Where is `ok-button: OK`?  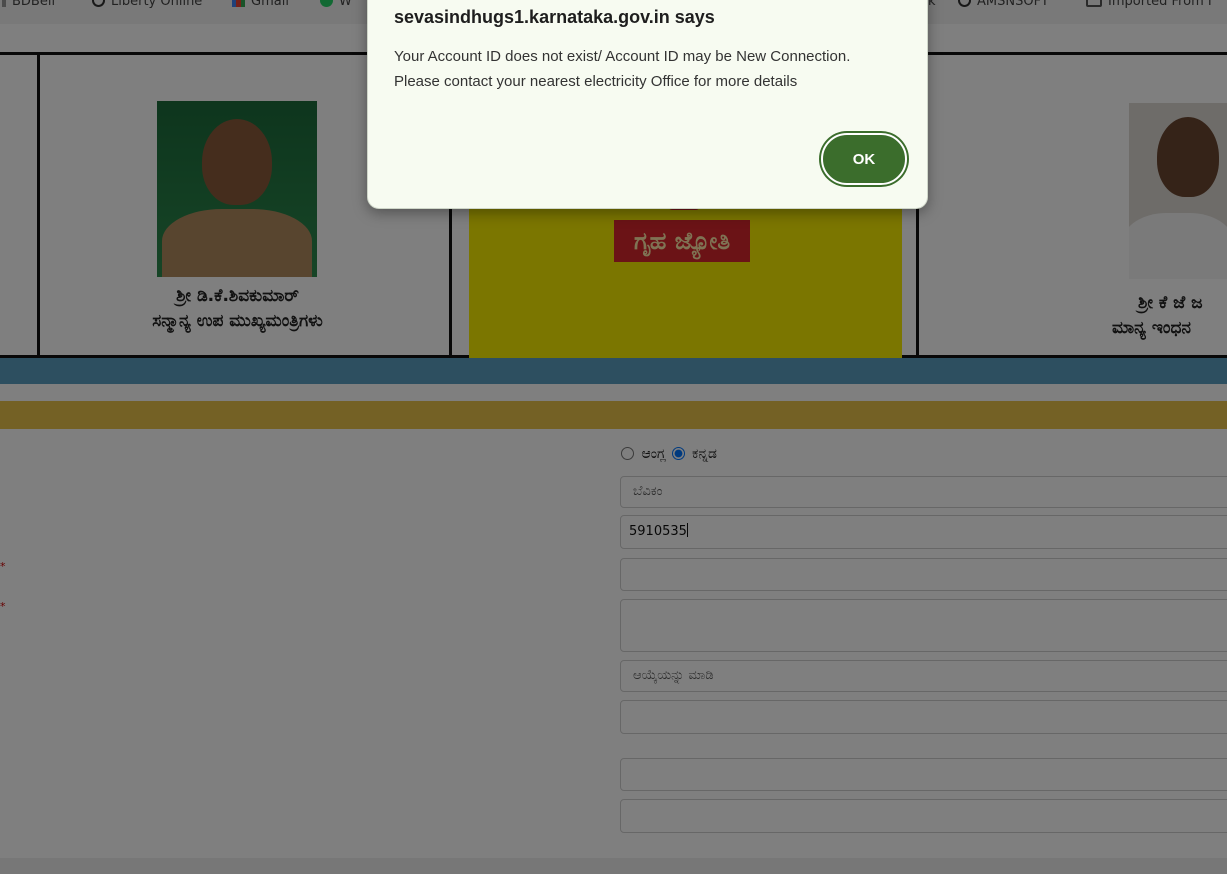 ok-button: OK is located at coordinates (864, 159).